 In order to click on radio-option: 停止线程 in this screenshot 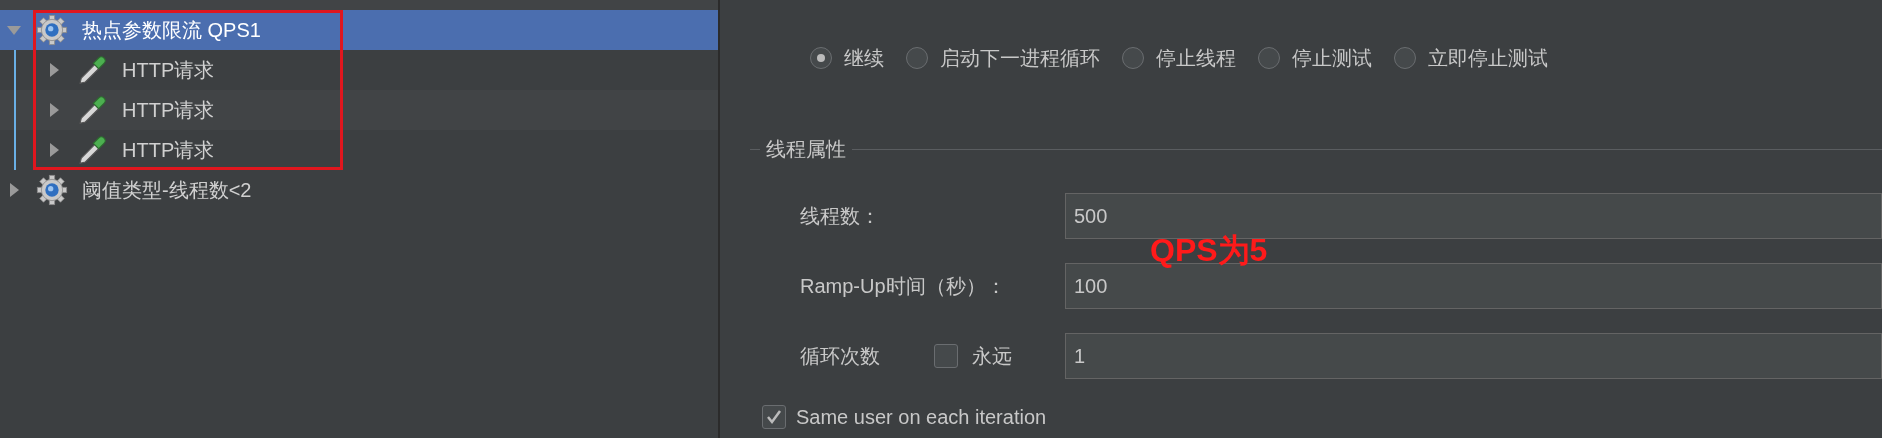, I will do `click(1179, 58)`.